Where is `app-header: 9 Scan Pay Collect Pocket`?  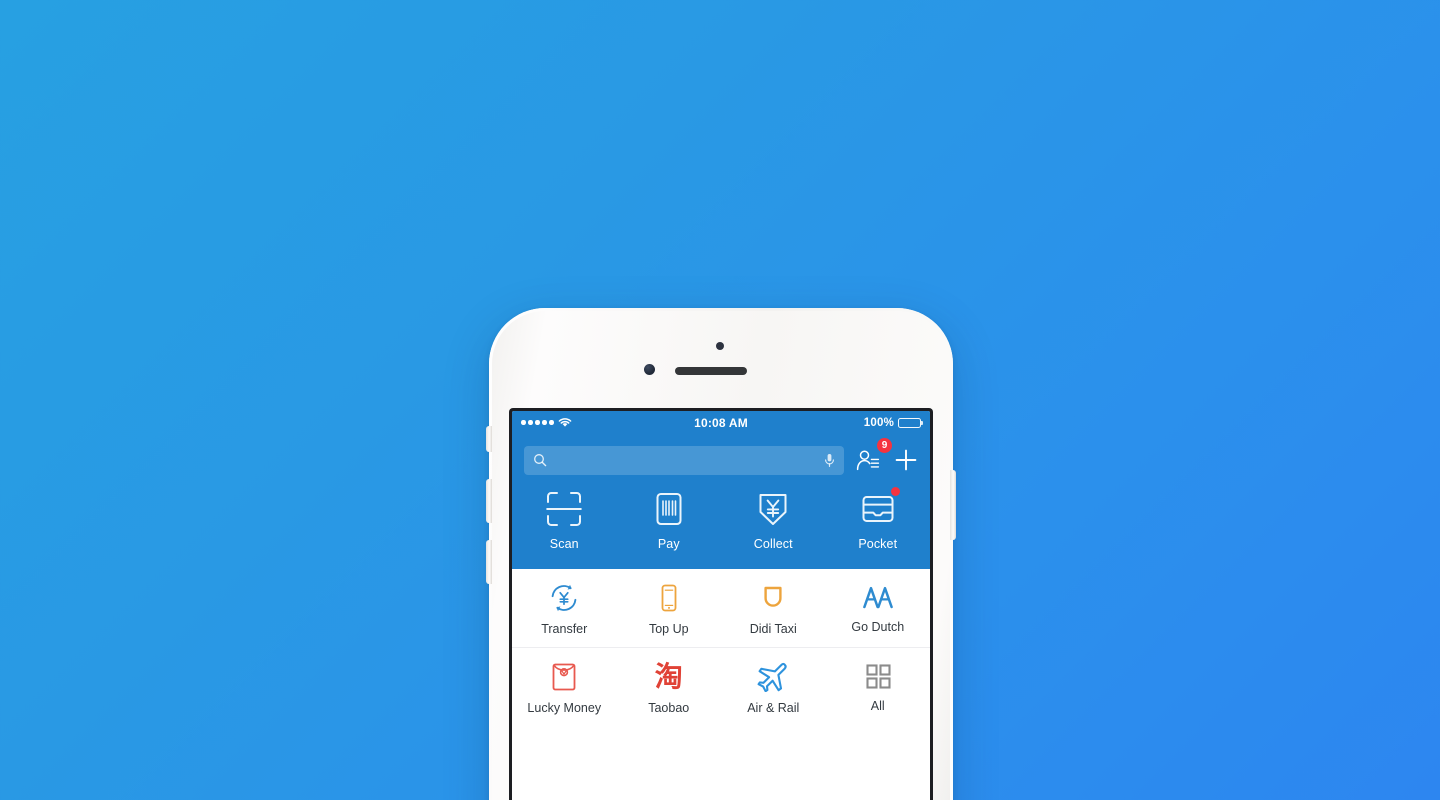
app-header: 9 Scan Pay Collect Pocket is located at coordinates (721, 501).